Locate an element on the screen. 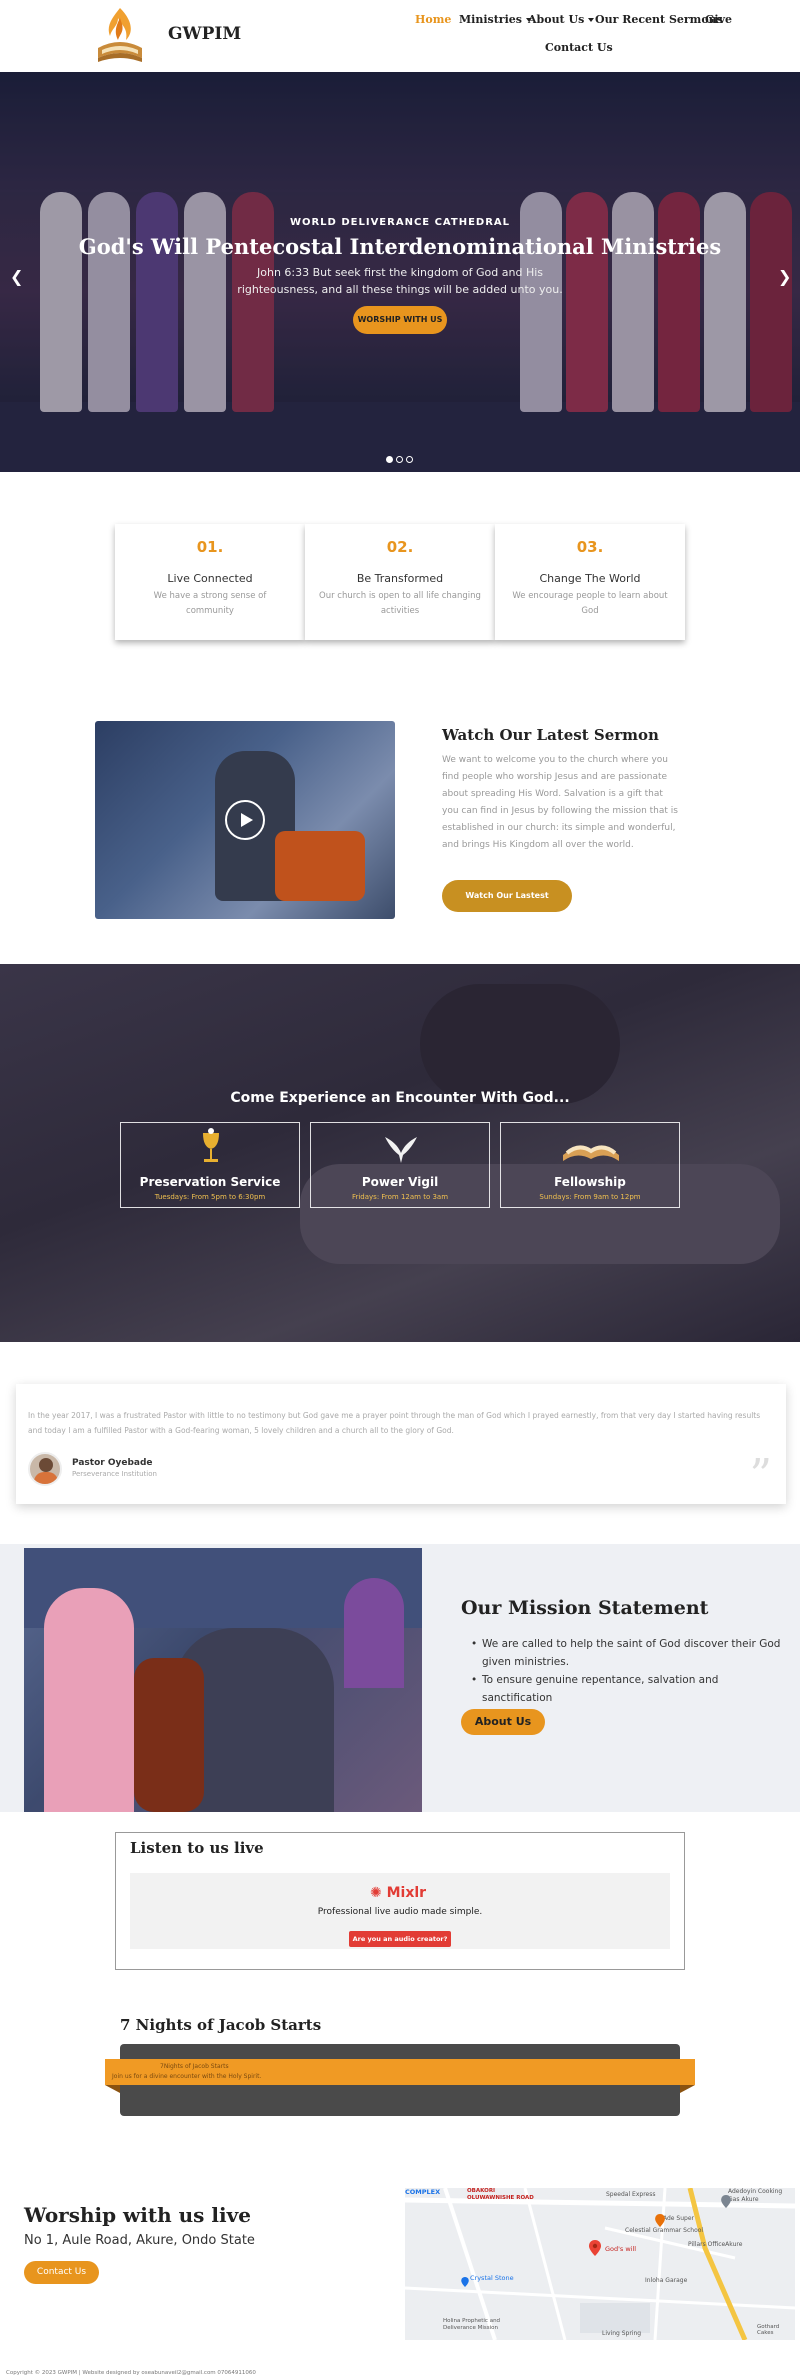 This screenshot has height=2380, width=800. quote-icon: ” is located at coordinates (761, 1475).